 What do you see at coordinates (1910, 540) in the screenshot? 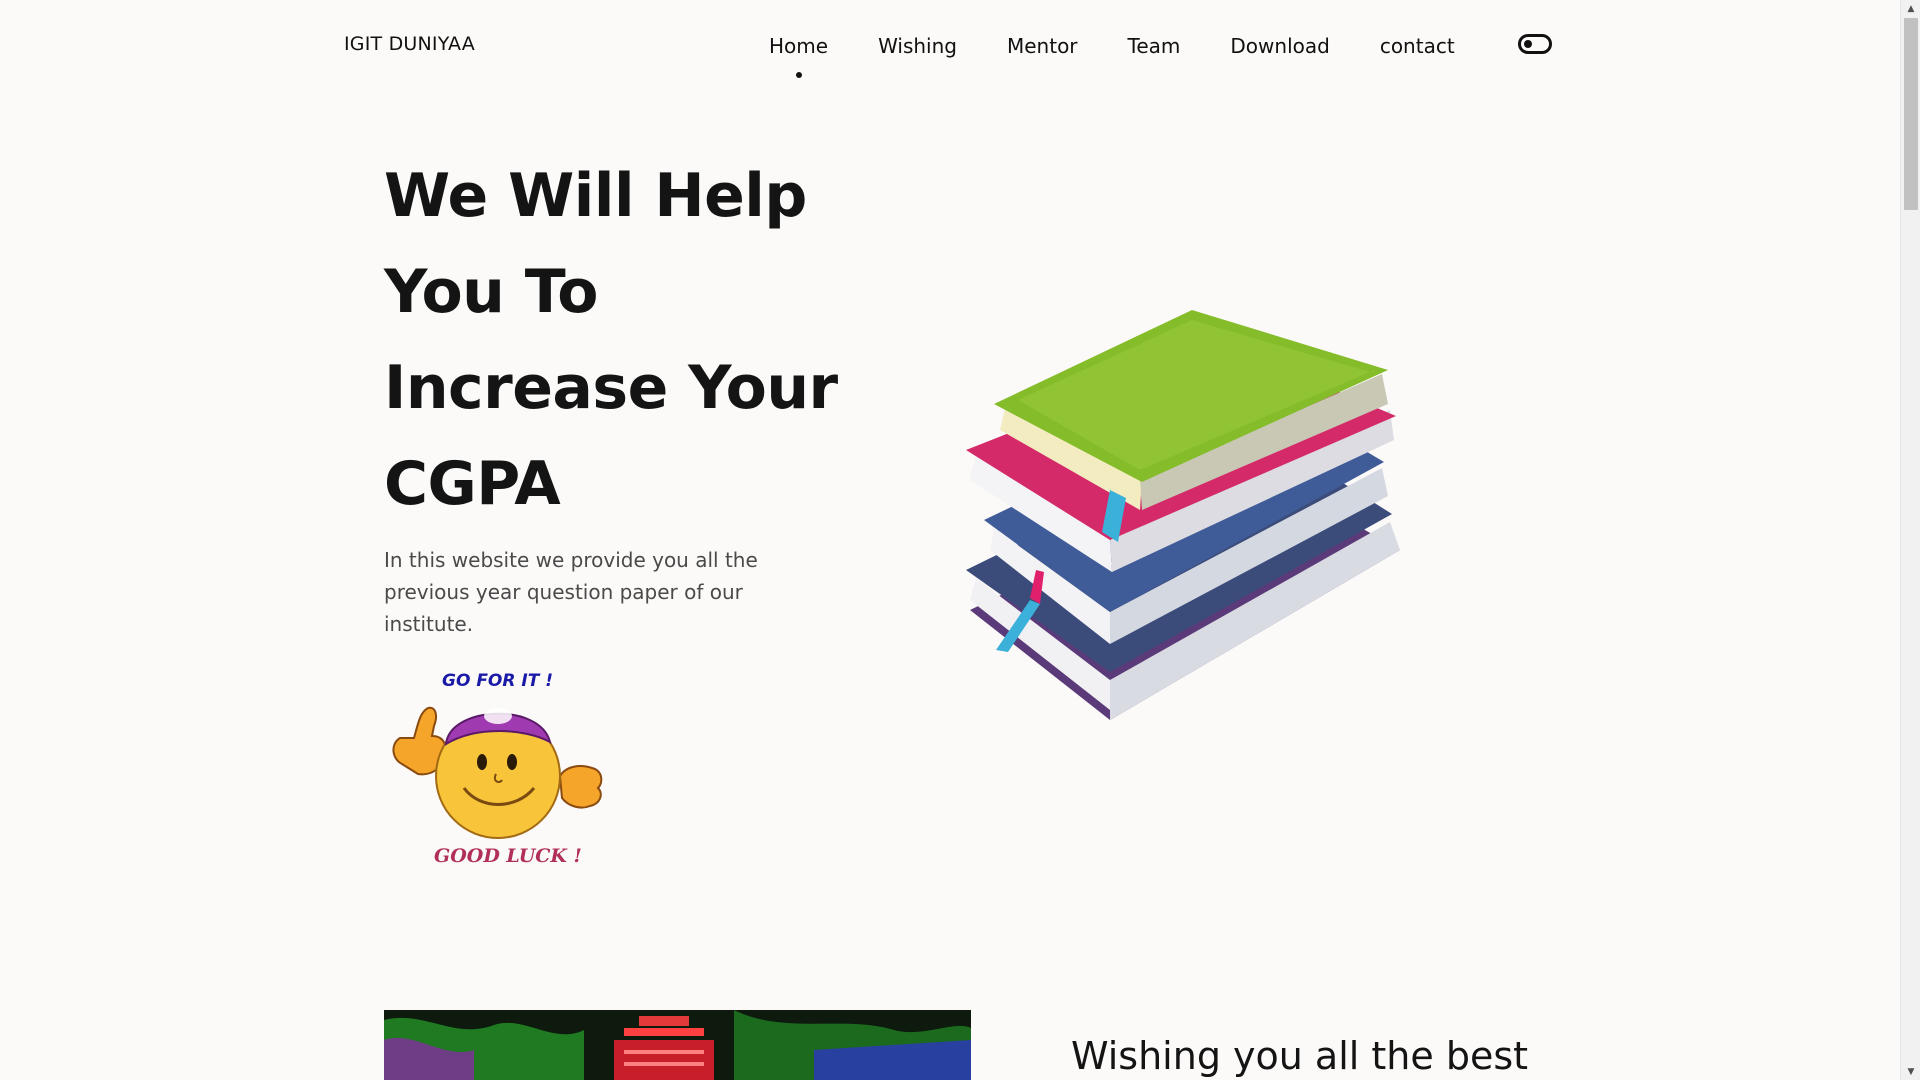
I see `page-scrollbar: ▲ ▼` at bounding box center [1910, 540].